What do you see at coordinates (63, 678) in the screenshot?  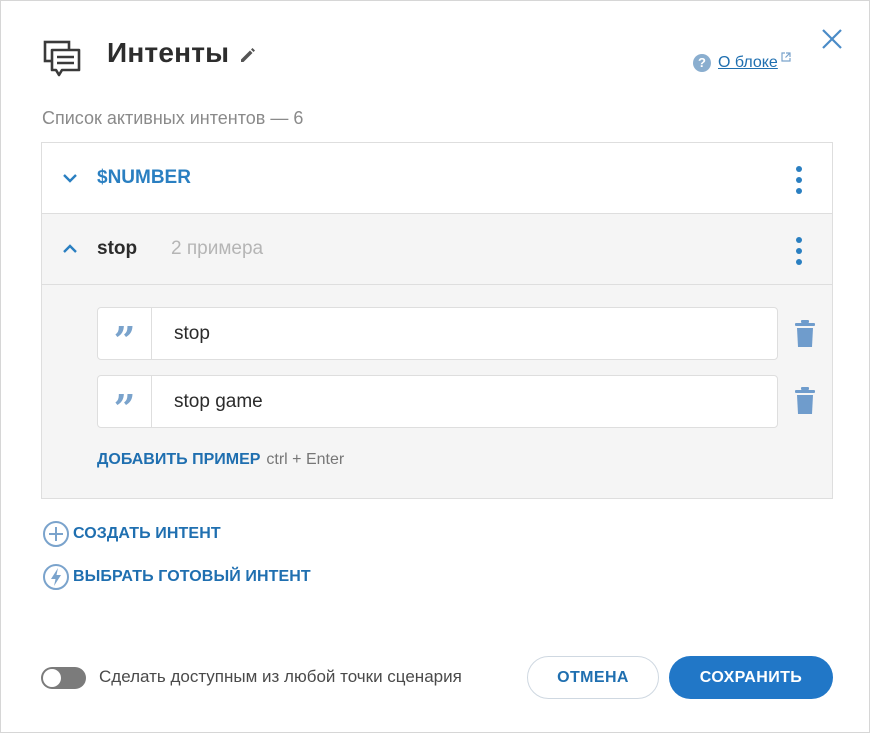 I see `availability-toggle` at bounding box center [63, 678].